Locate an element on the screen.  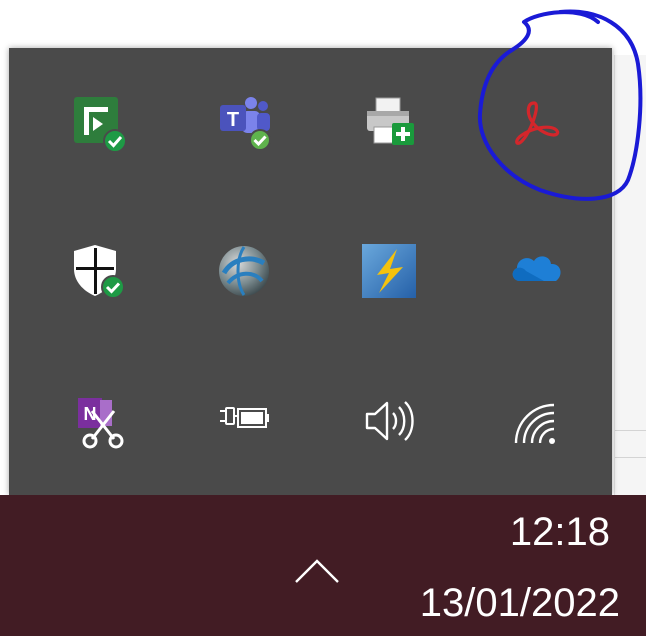
tray-icon-windows-security is located at coordinates (98, 271).